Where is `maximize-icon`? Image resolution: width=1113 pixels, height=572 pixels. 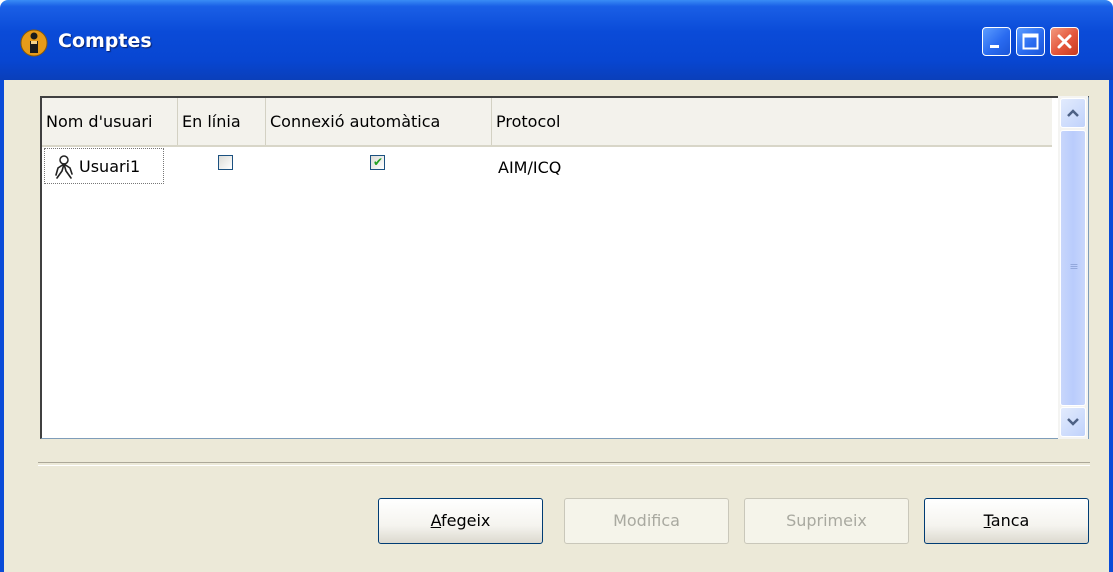 maximize-icon is located at coordinates (1030, 41).